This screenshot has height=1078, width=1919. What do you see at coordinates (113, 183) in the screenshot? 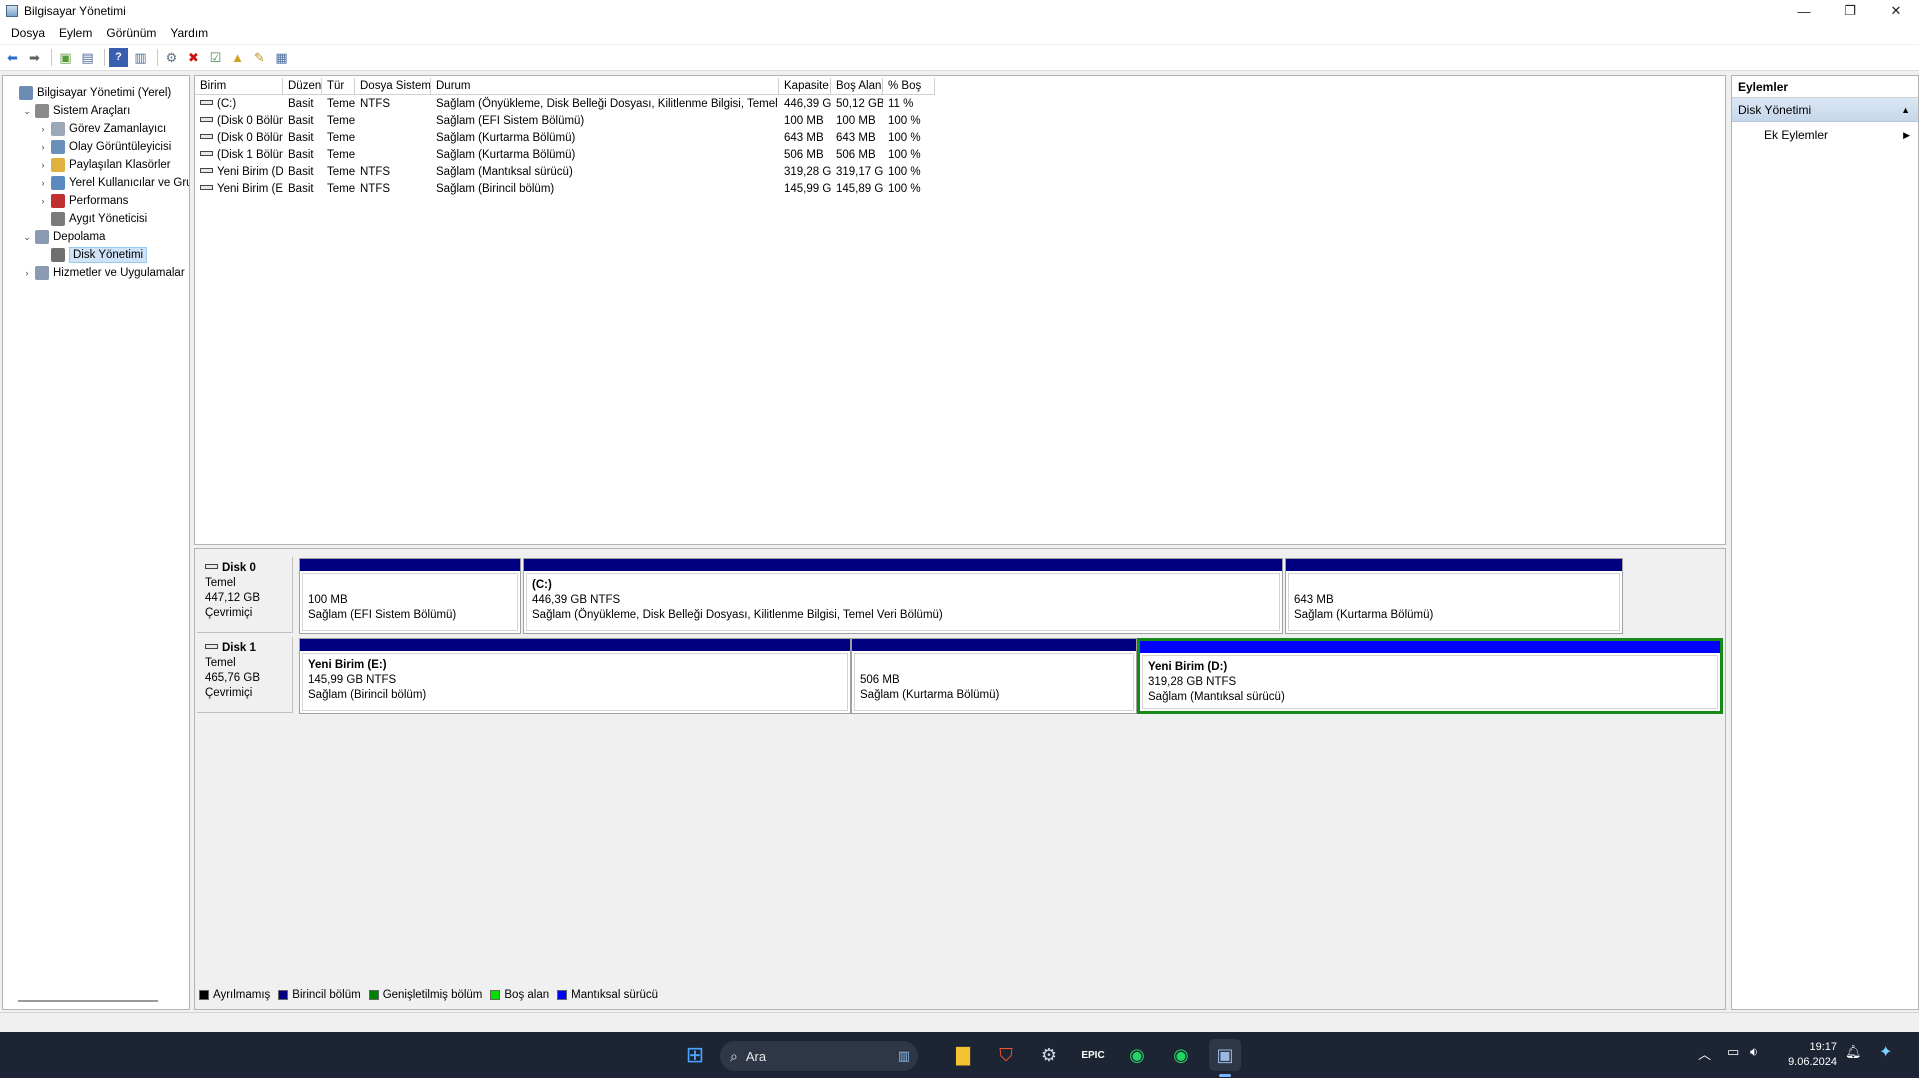
I see `tree-item: › Yerel Kullanıcılar ve Gru` at bounding box center [113, 183].